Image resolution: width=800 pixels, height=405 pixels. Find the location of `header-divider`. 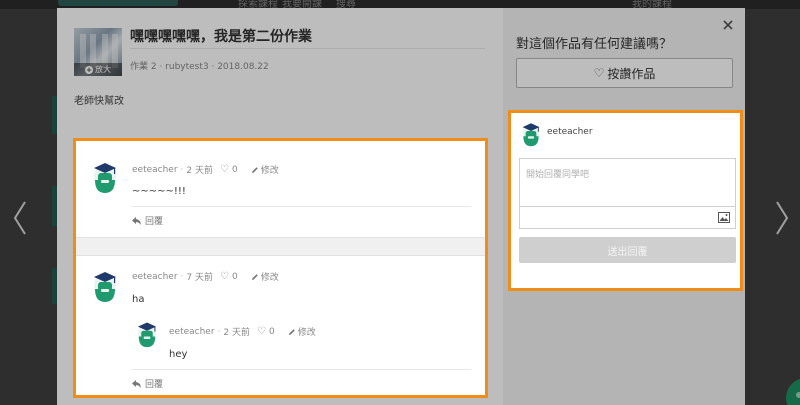

header-divider is located at coordinates (307, 48).